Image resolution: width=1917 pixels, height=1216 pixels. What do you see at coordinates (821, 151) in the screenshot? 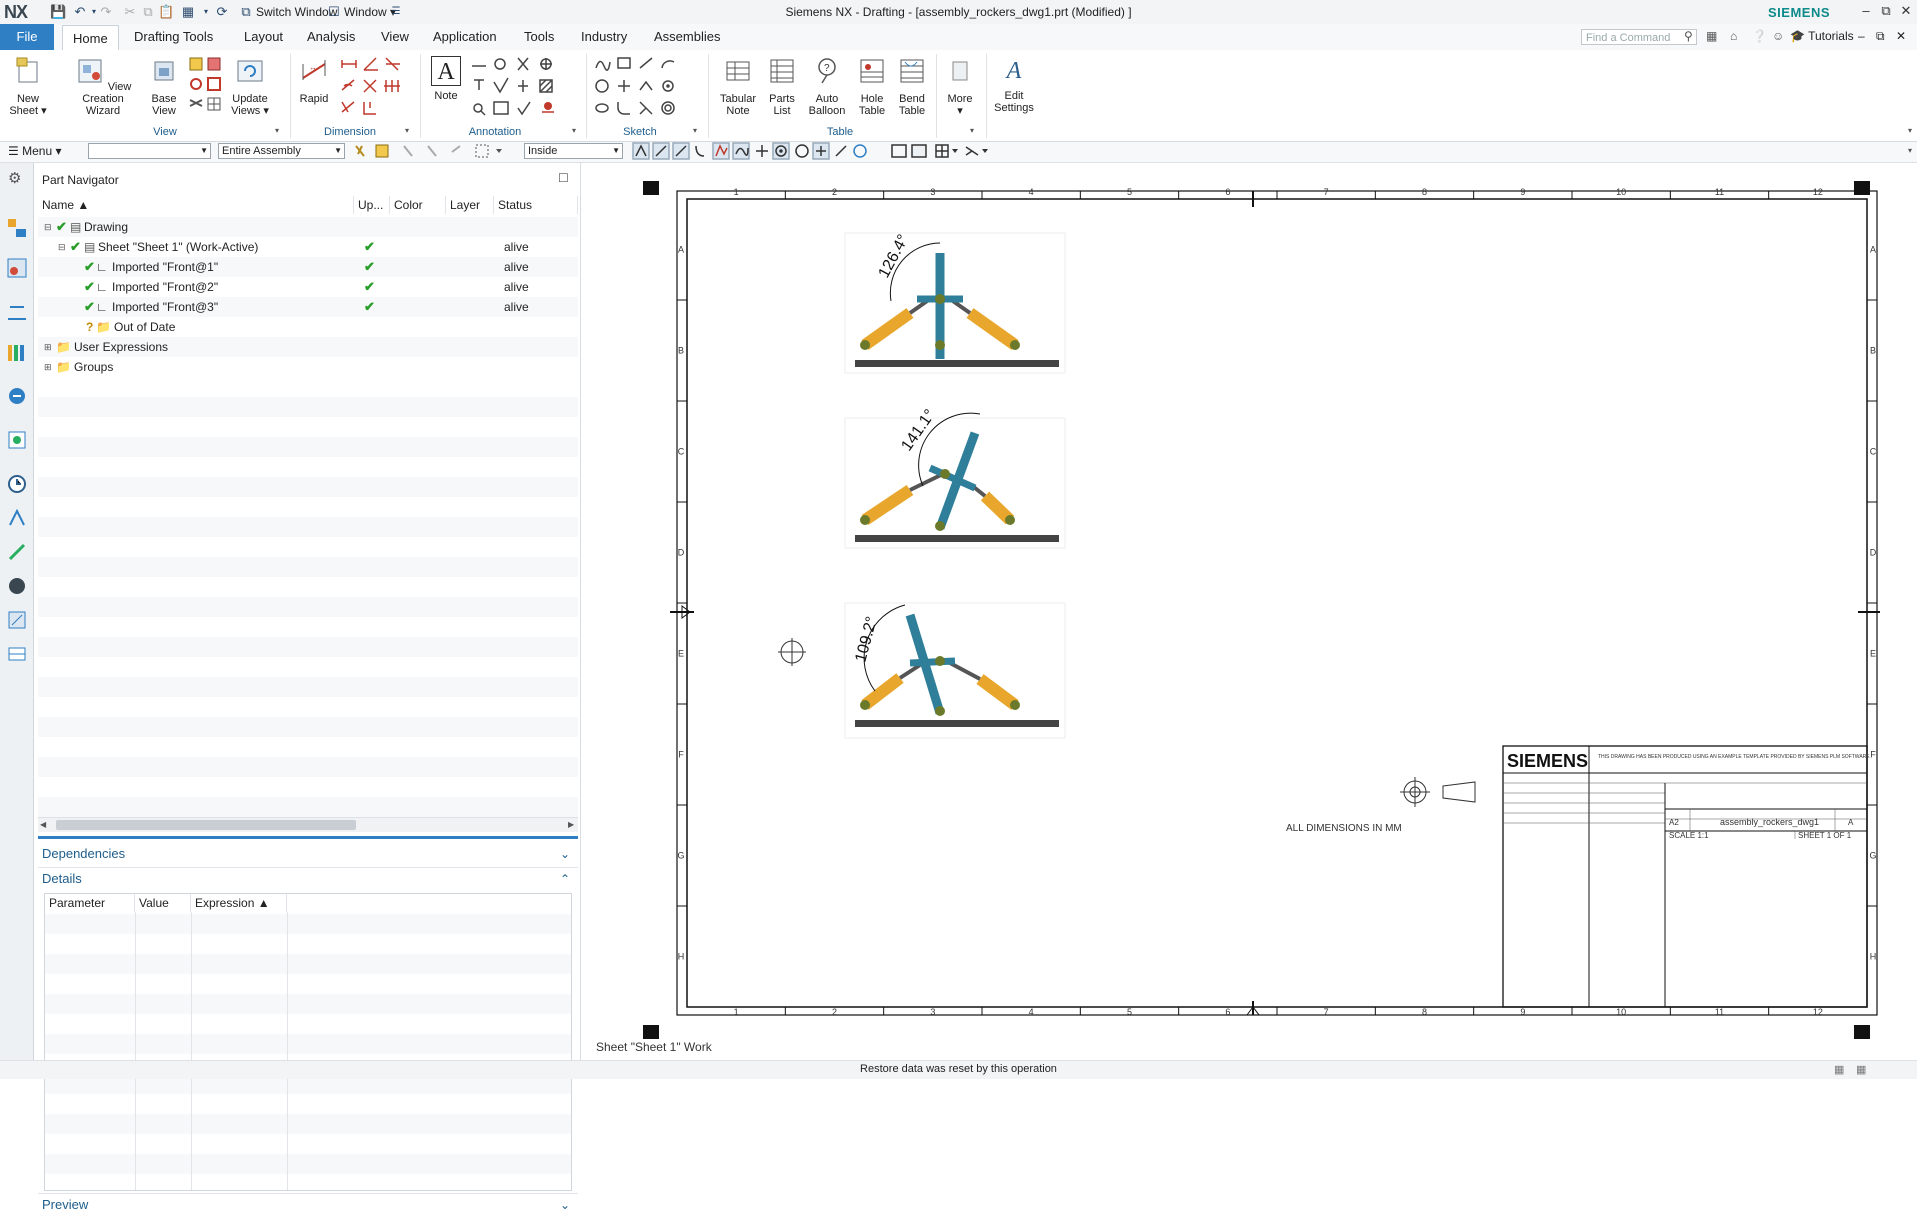
I see `snap-point-on-curve-icon` at bounding box center [821, 151].